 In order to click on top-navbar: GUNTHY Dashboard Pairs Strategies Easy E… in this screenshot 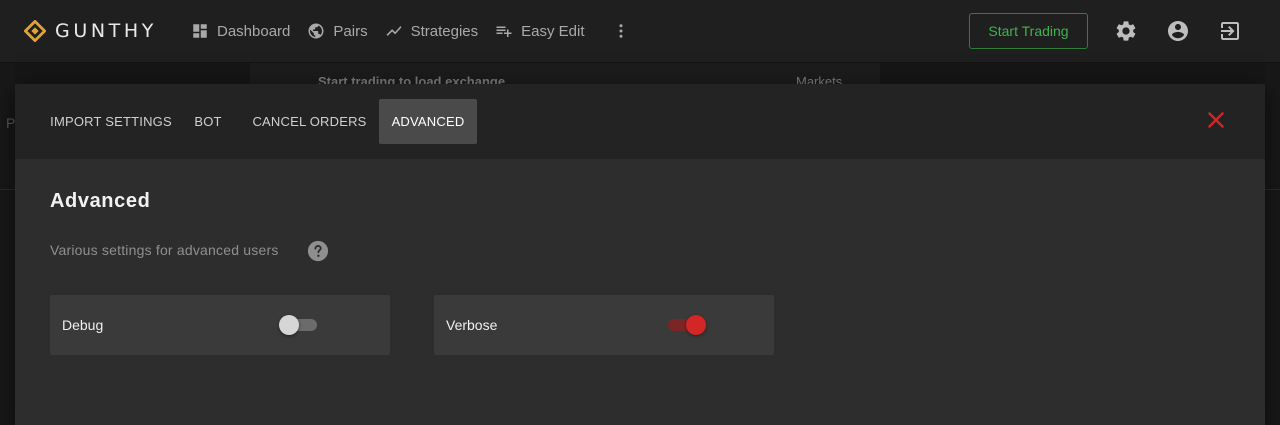, I will do `click(640, 31)`.